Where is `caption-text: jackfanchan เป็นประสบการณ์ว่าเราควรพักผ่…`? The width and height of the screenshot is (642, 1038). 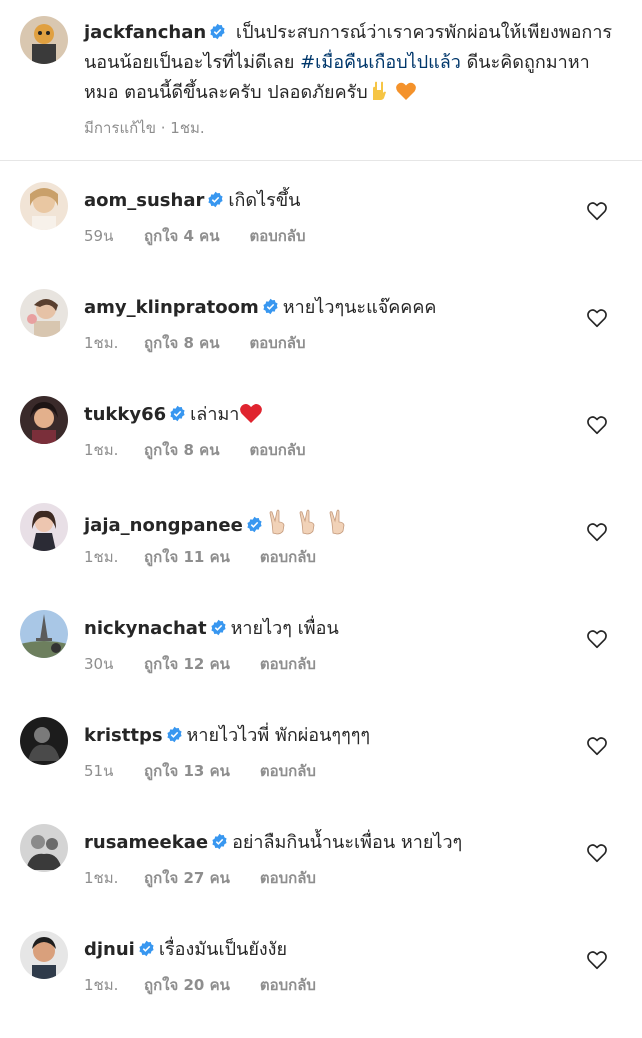
caption-text: jackfanchan เป็นประสบการณ์ว่าเราควรพักผ่… is located at coordinates (354, 65).